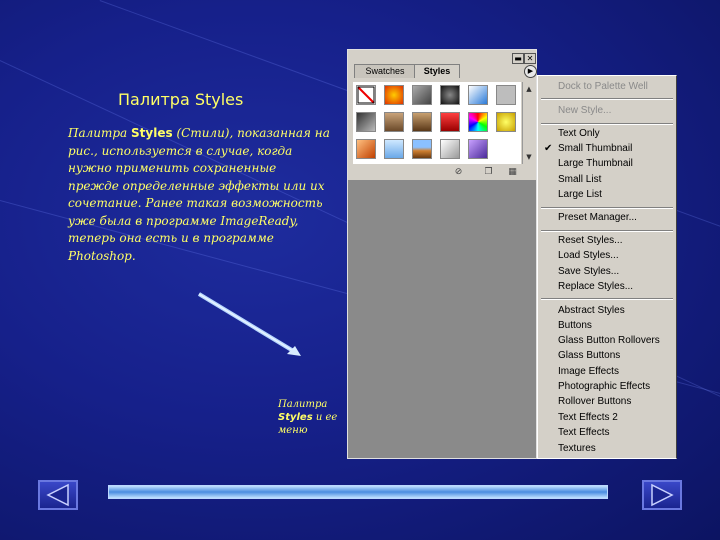 The height and width of the screenshot is (540, 720). What do you see at coordinates (584, 433) in the screenshot?
I see `menu-item-text-effects: Text Effects` at bounding box center [584, 433].